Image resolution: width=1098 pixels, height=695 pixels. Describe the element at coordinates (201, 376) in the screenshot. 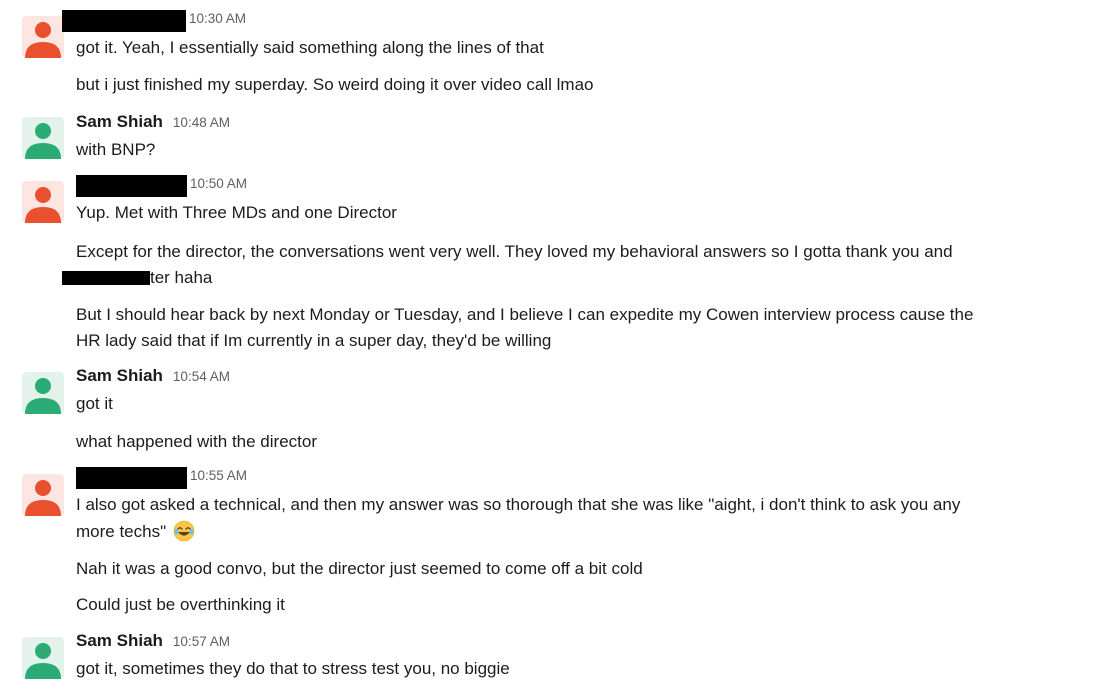

I see `message-timestamp: 10:54 AM` at that location.